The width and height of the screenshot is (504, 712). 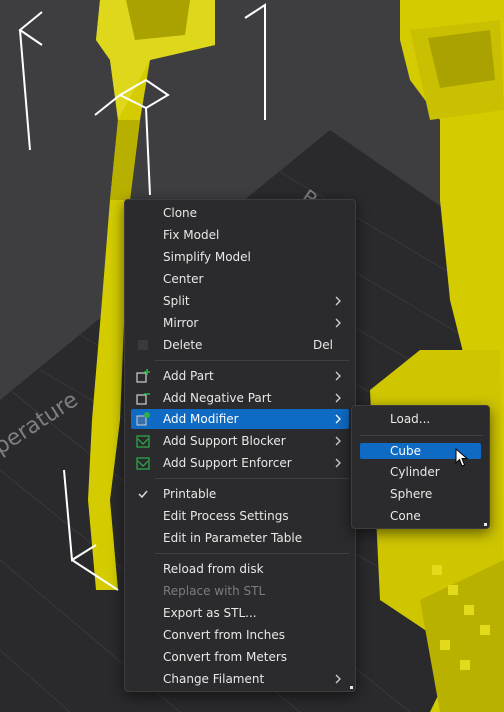 What do you see at coordinates (224, 635) in the screenshot?
I see `menu-item-label: Convert from Inches` at bounding box center [224, 635].